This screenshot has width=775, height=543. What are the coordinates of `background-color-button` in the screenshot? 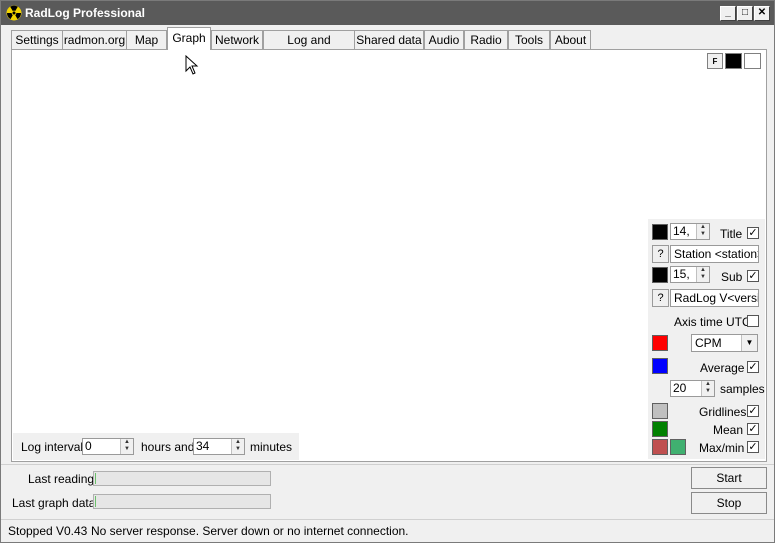 It's located at (752, 61).